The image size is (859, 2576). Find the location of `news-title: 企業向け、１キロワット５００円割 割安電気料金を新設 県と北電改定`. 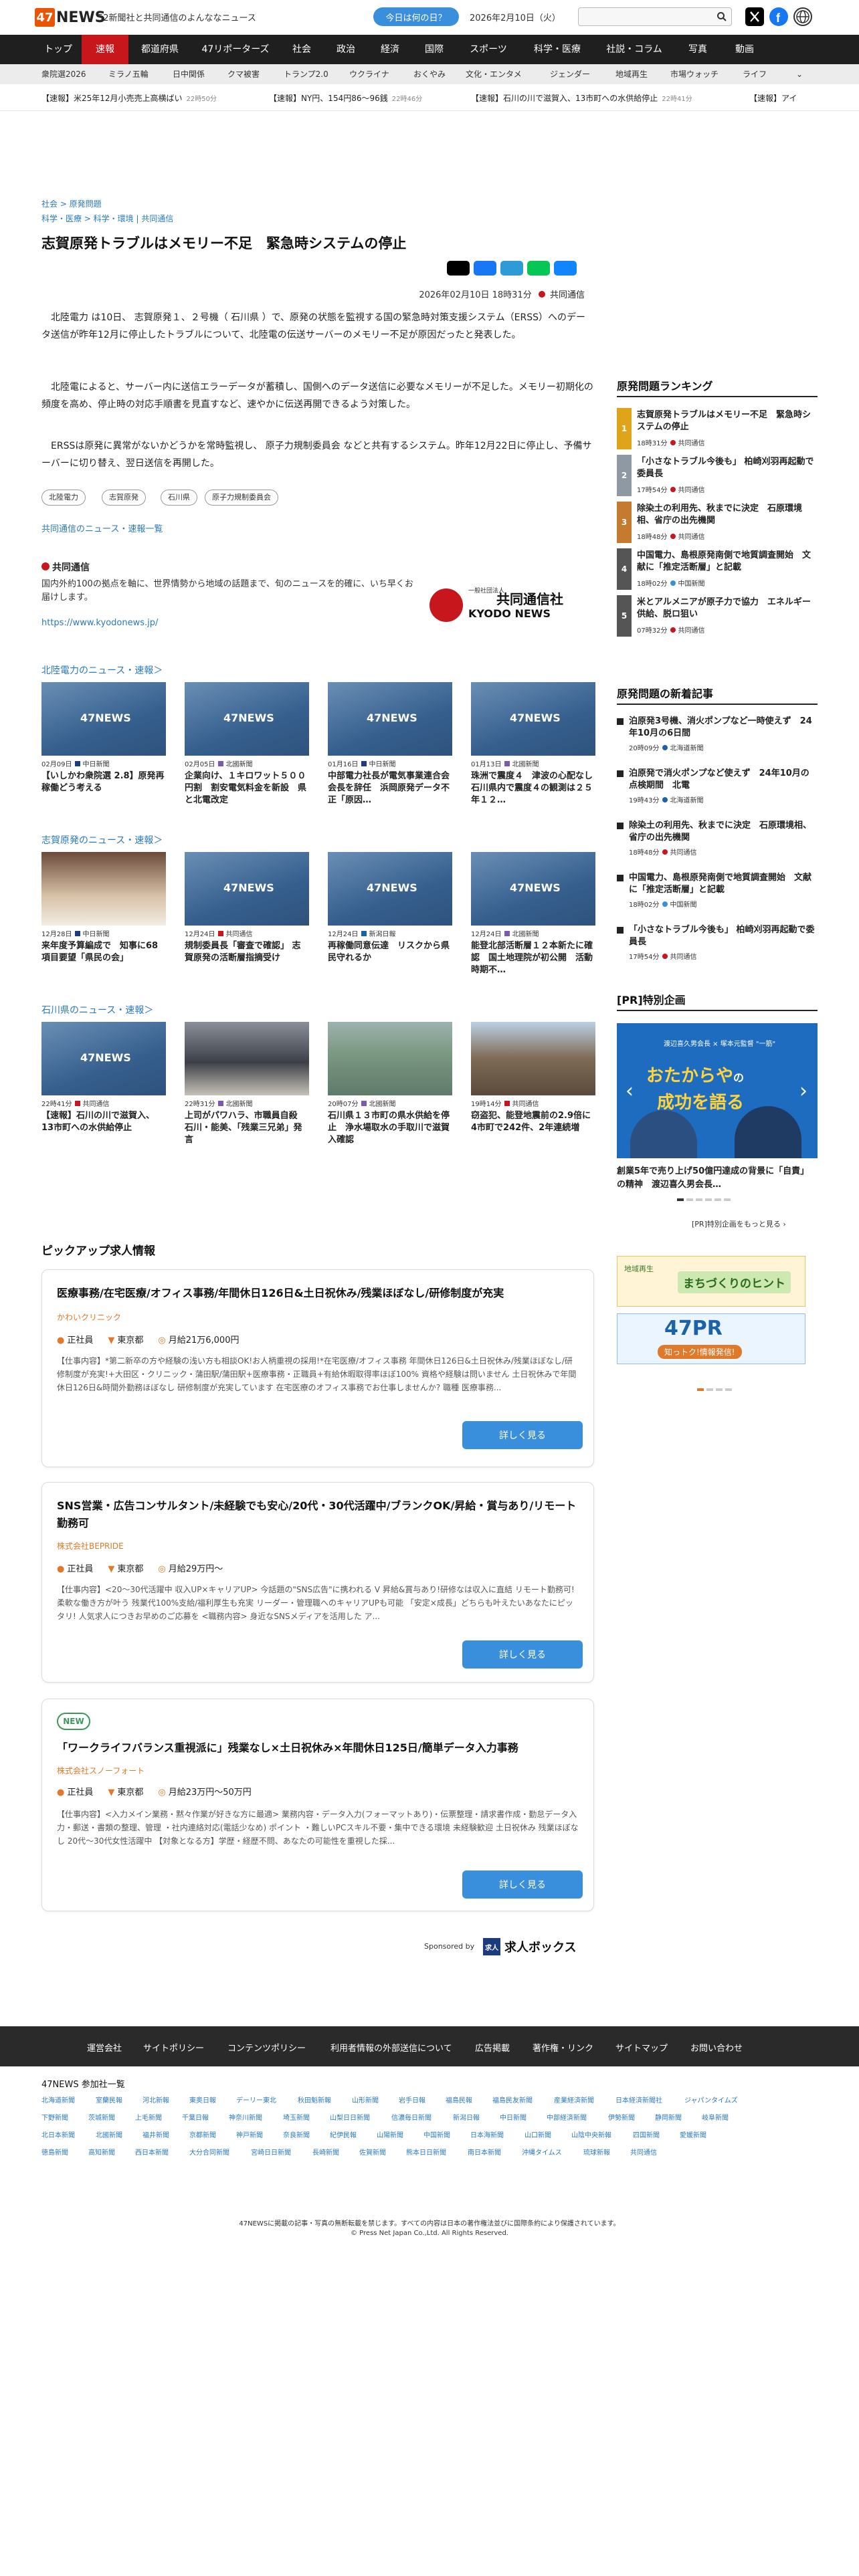

news-title: 企業向け、１キロワット５００円割 割安電気料金を新設 県と北電改定 is located at coordinates (247, 789).